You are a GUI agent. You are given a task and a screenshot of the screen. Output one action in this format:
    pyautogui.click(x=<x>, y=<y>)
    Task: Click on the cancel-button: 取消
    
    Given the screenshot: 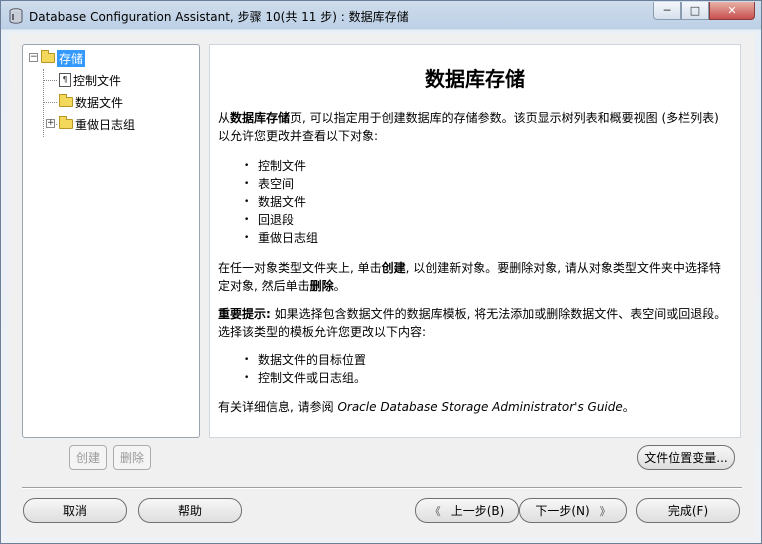 What is the action you would take?
    pyautogui.click(x=75, y=510)
    